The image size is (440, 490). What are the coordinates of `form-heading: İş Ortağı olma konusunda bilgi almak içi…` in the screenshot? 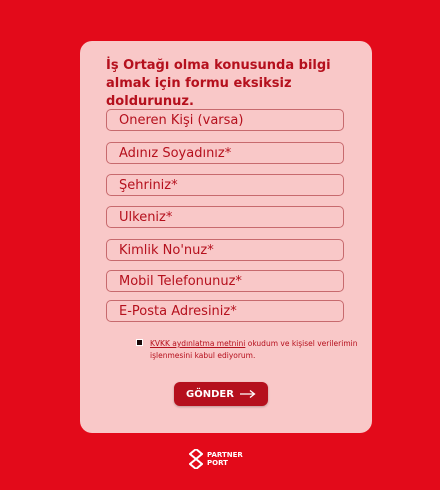 It's located at (218, 83).